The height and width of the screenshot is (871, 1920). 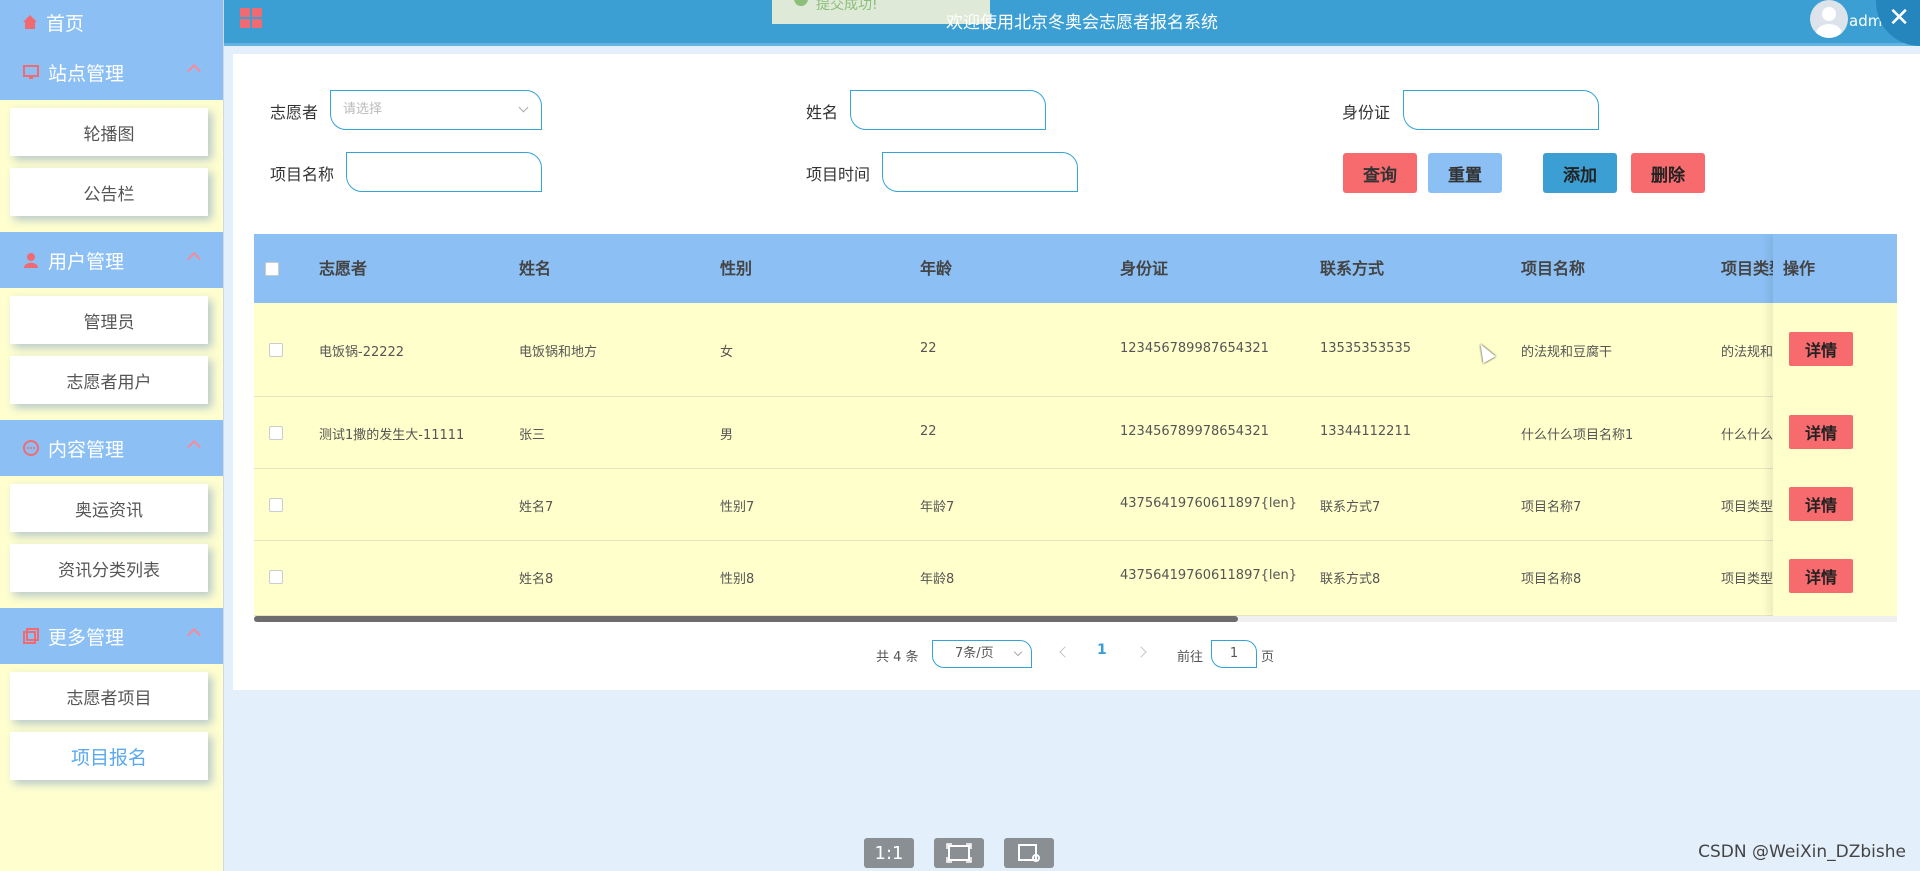 I want to click on horizontal-scrollbar, so click(x=1075, y=619).